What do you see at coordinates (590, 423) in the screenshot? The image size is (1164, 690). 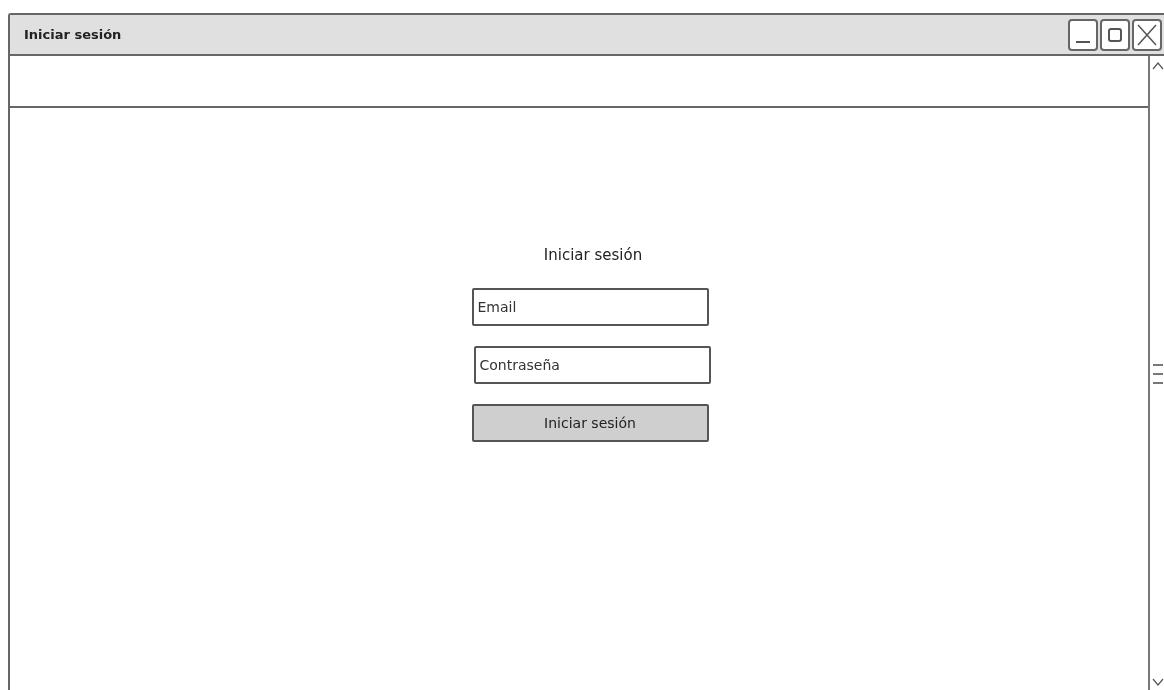 I see `login-button: Iniciar sesión` at bounding box center [590, 423].